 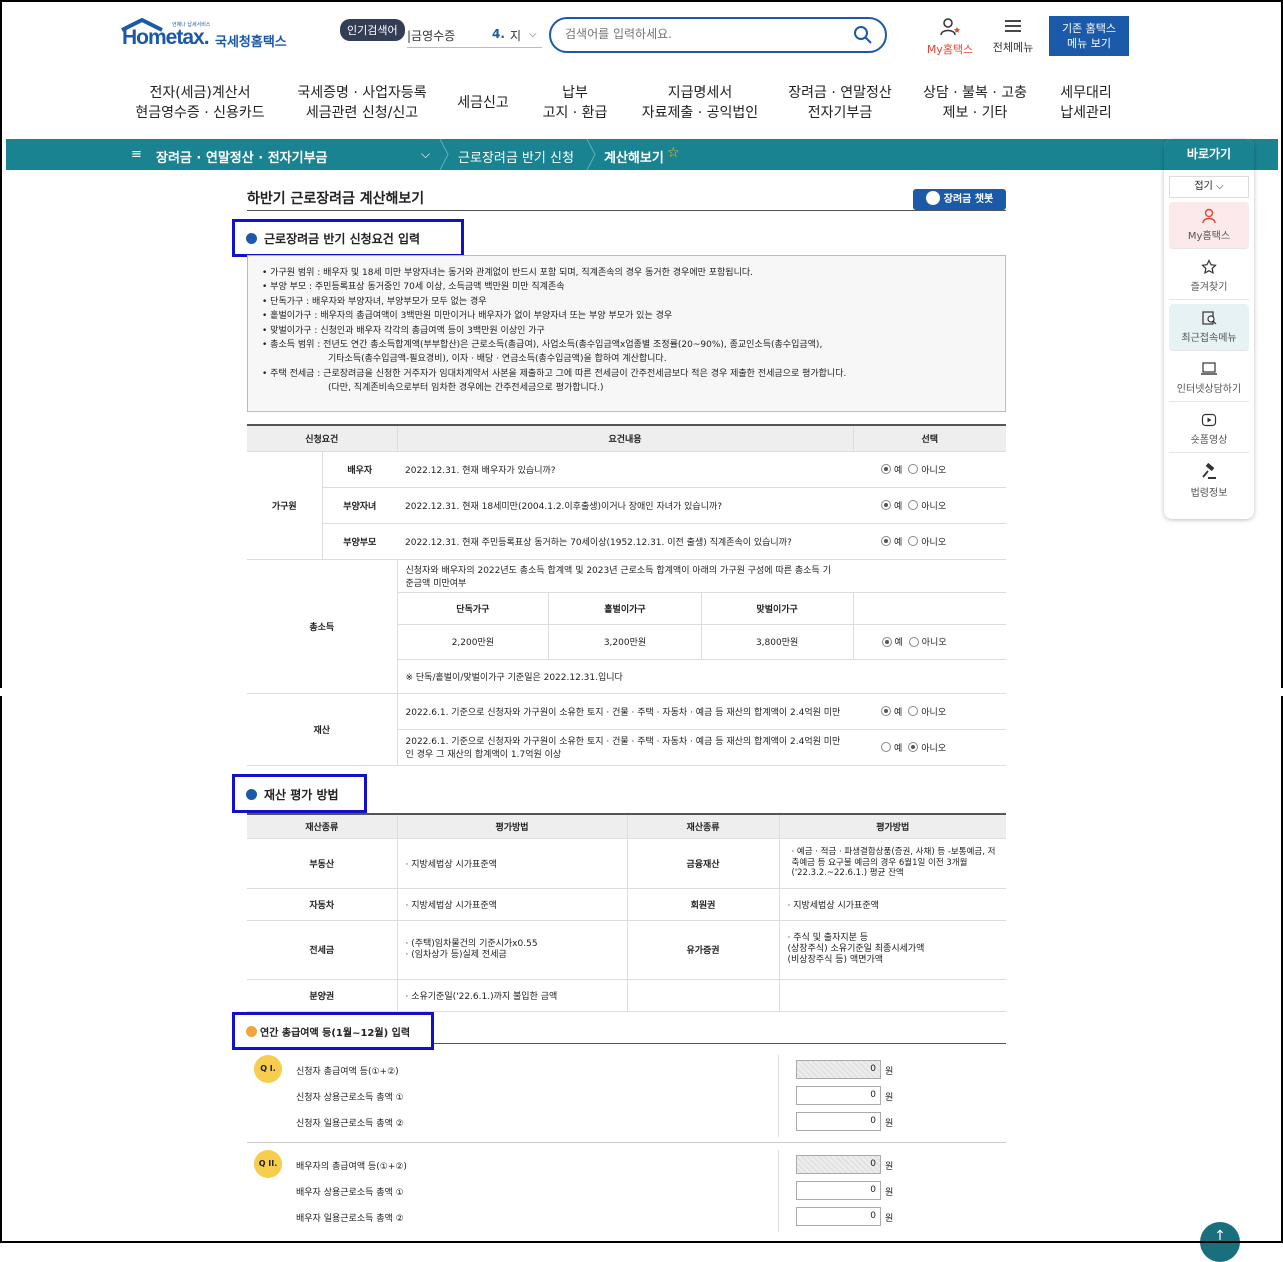 I want to click on q2-total-field: 0, so click(x=838, y=1164).